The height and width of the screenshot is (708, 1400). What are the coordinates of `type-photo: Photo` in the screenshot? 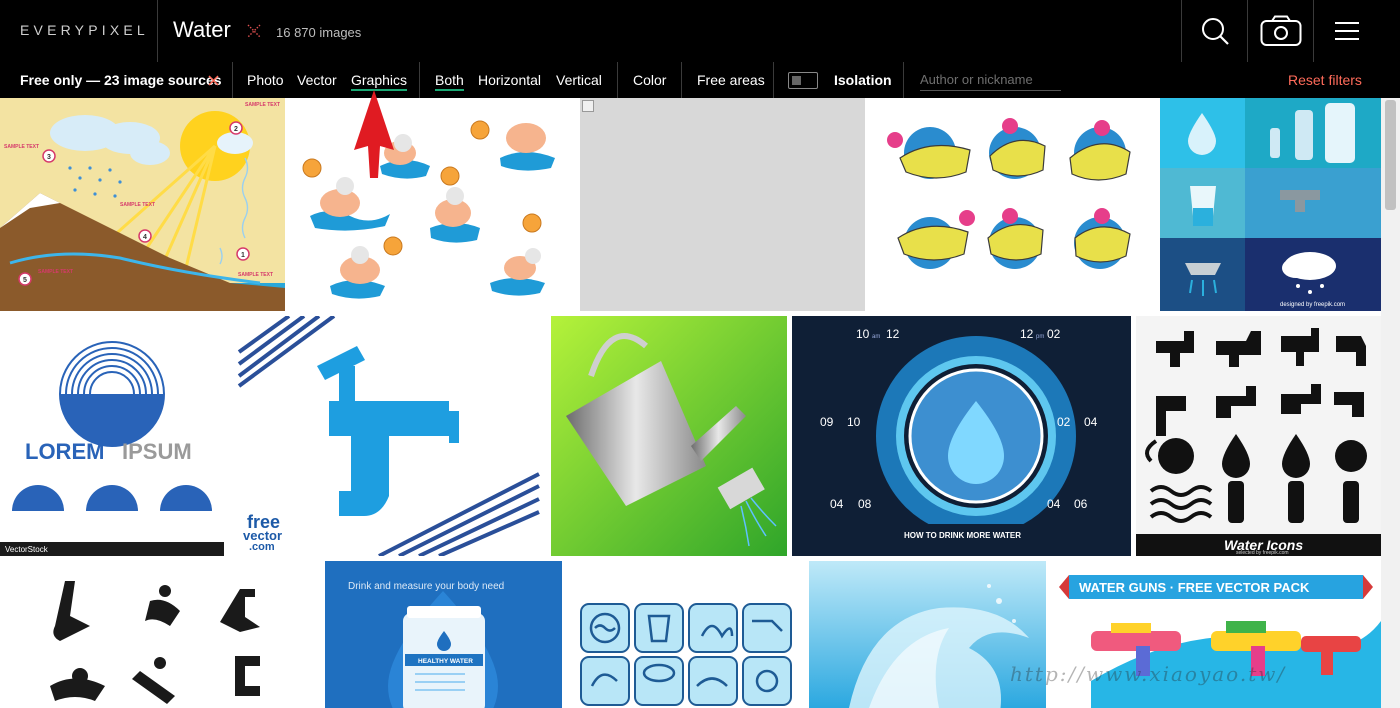 It's located at (265, 80).